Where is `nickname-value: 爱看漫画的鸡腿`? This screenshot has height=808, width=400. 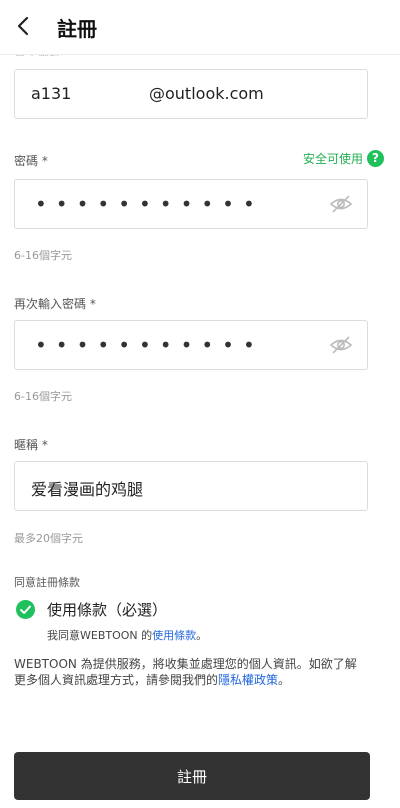 nickname-value: 爱看漫画的鸡腿 is located at coordinates (87, 489).